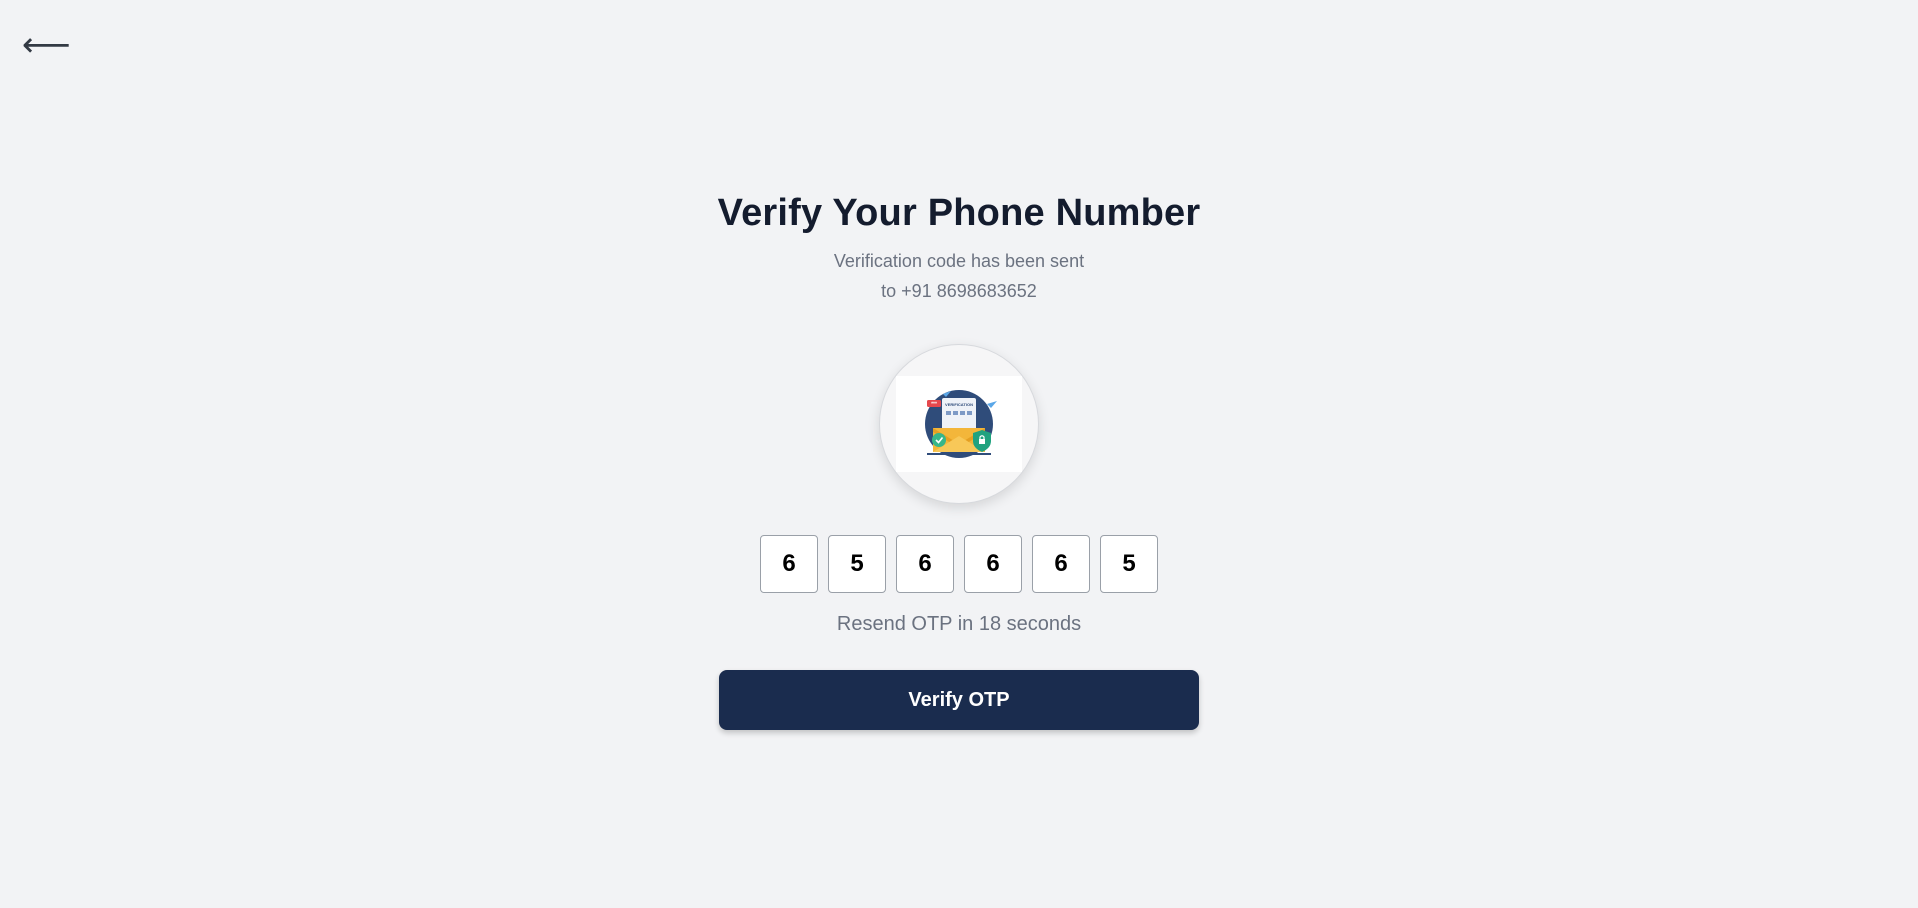  I want to click on envelope-verification-icon: VERIFICATION ***, so click(961, 424).